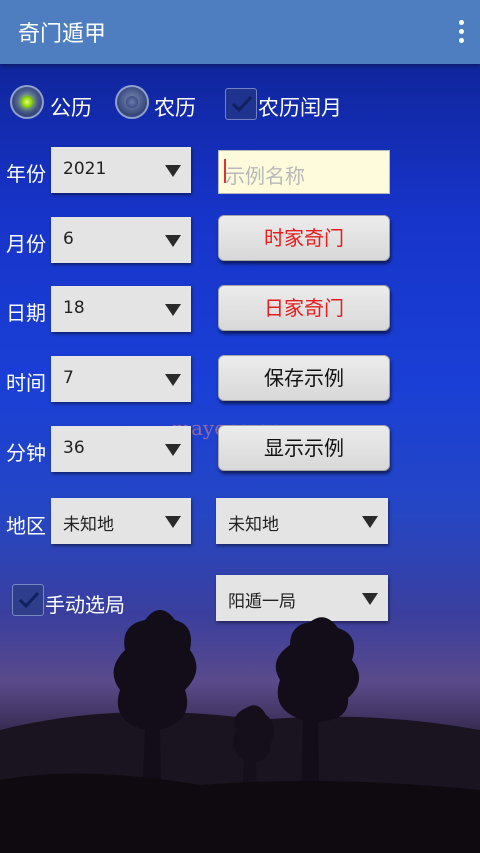 The height and width of the screenshot is (853, 480). I want to click on solar-radio, so click(27, 102).